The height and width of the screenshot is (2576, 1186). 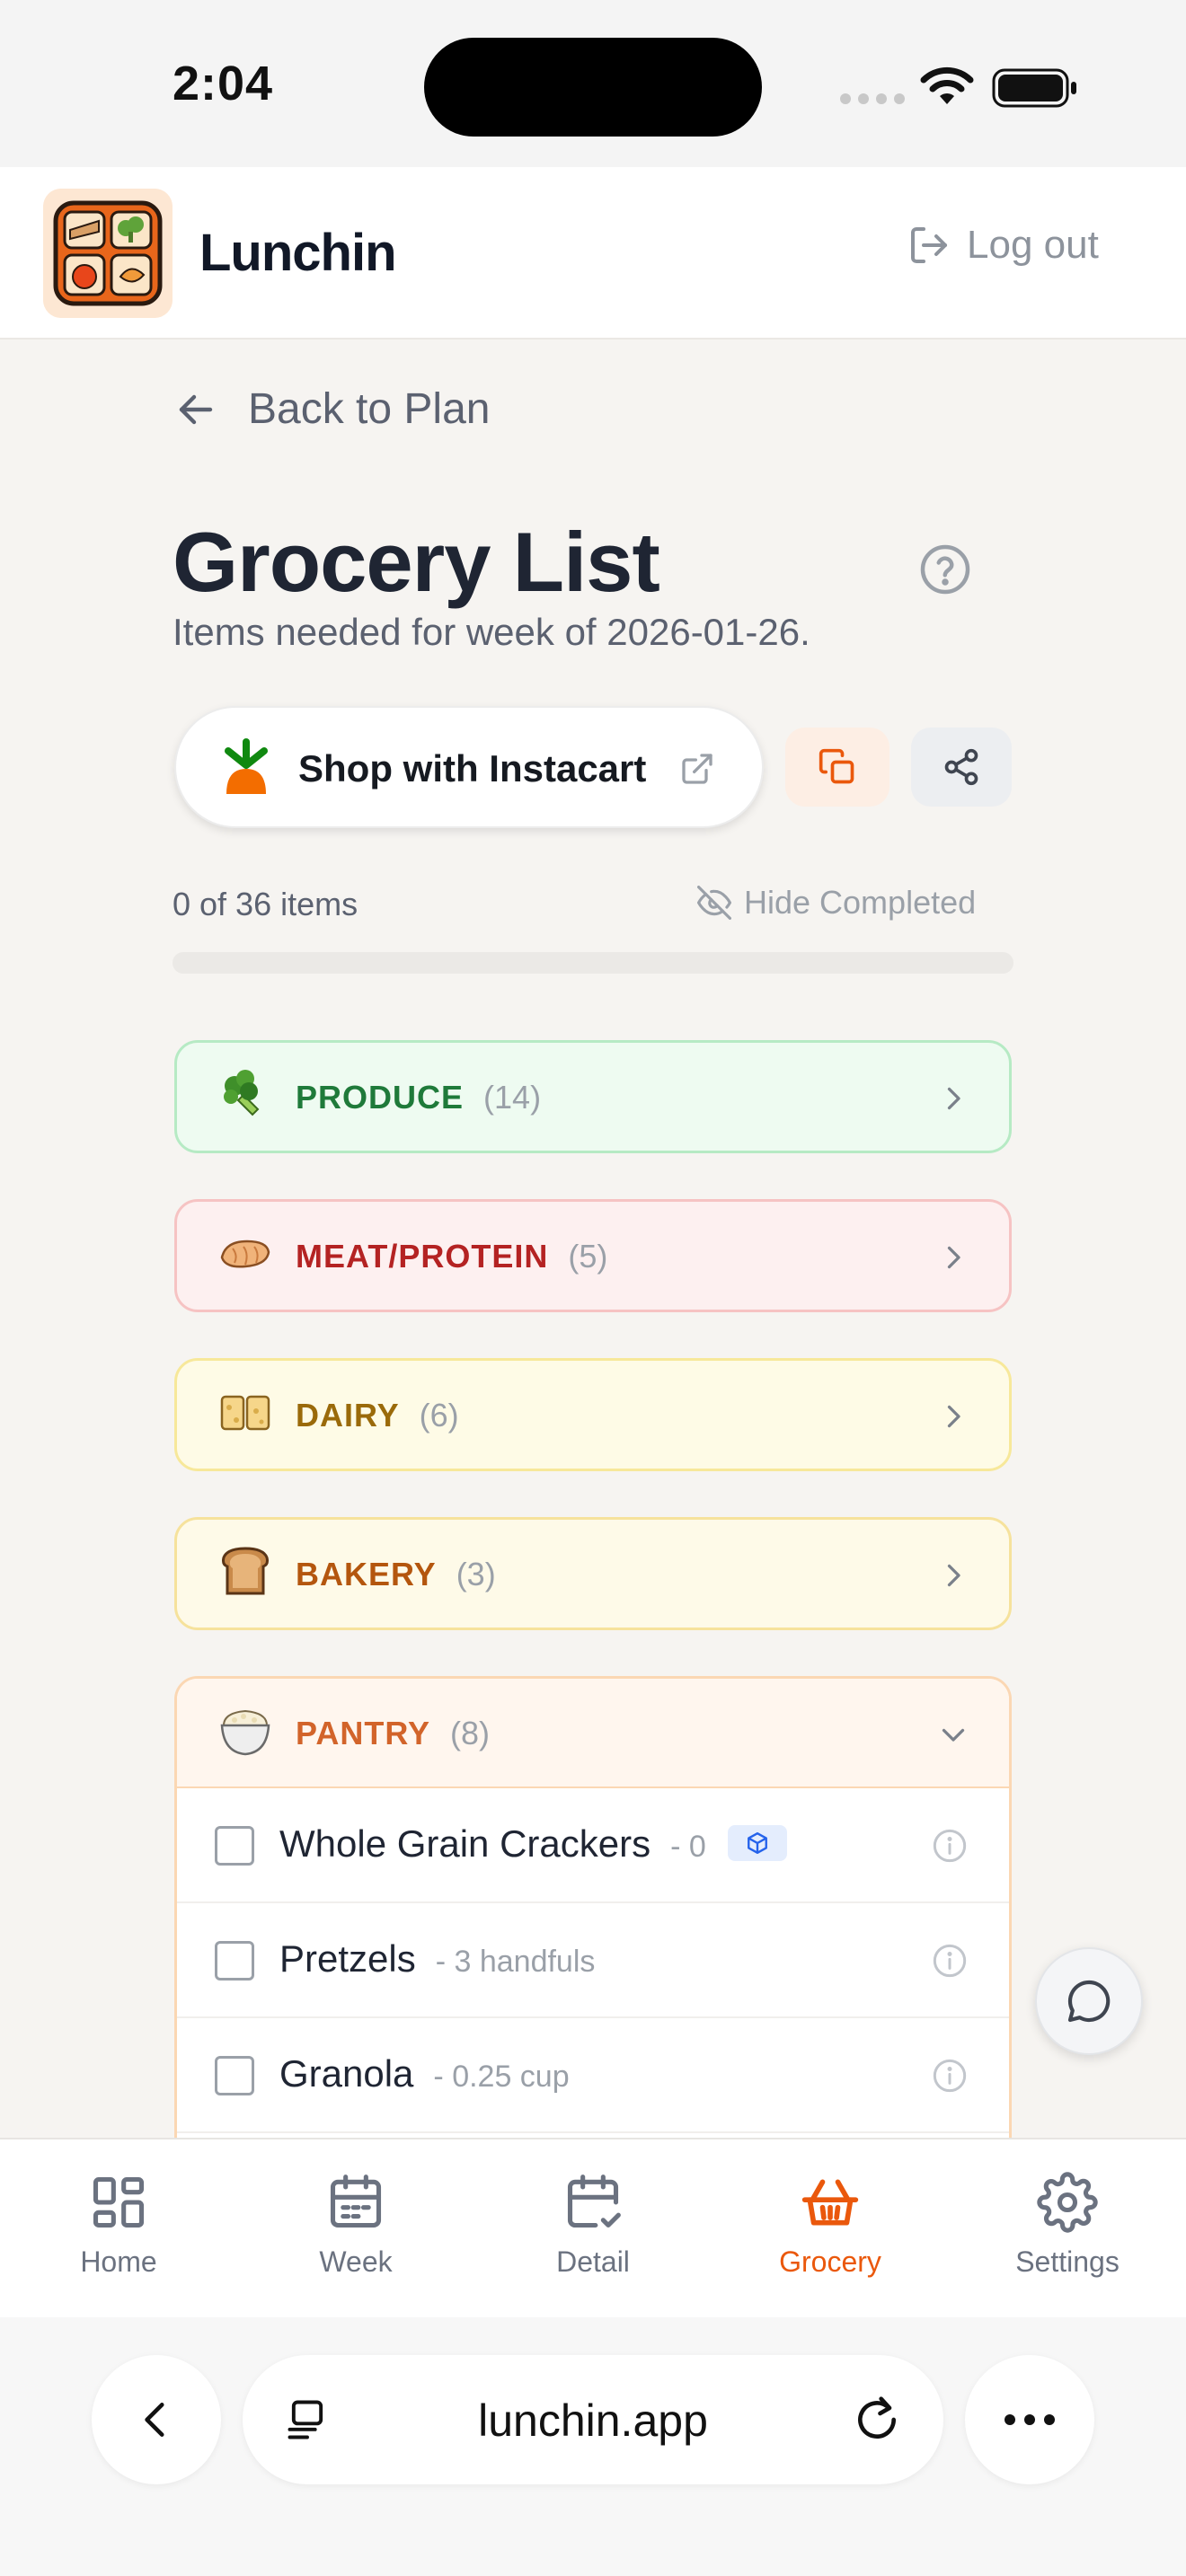 I want to click on nav-grocery: Grocery, so click(x=830, y=2225).